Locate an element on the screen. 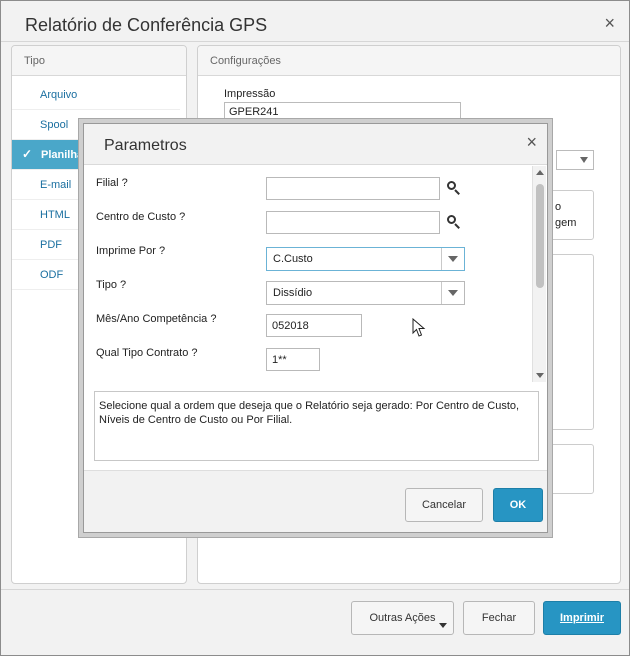  dialog-header: Parametros × is located at coordinates (315, 144).